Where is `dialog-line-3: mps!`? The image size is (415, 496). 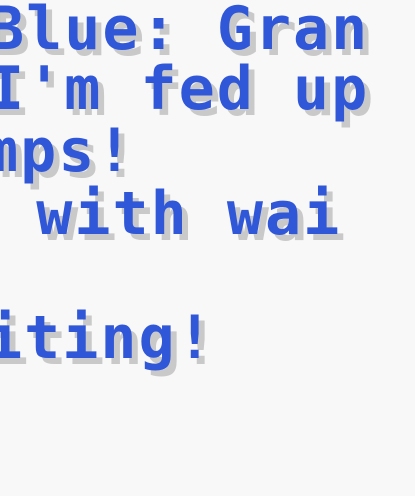 dialog-line-3: mps! is located at coordinates (67, 151).